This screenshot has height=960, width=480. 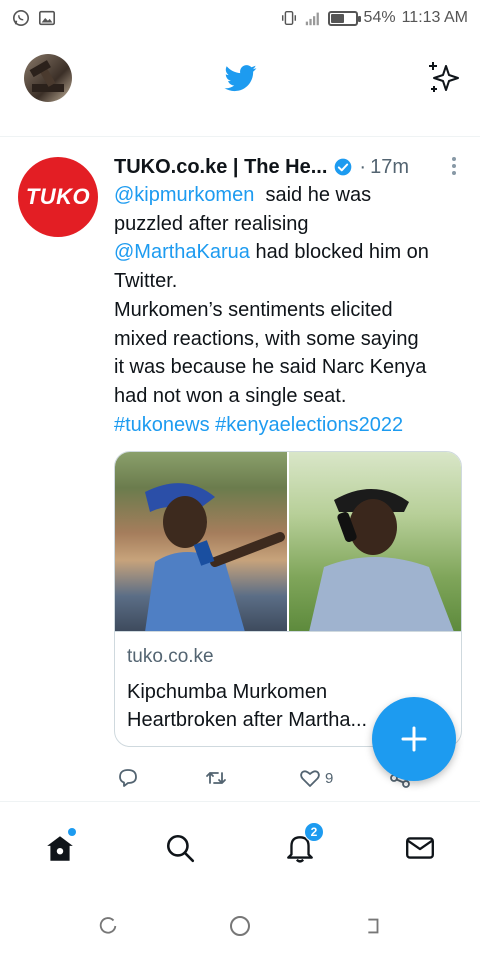 I want to click on nav-notifications: 2, so click(x=301, y=846).